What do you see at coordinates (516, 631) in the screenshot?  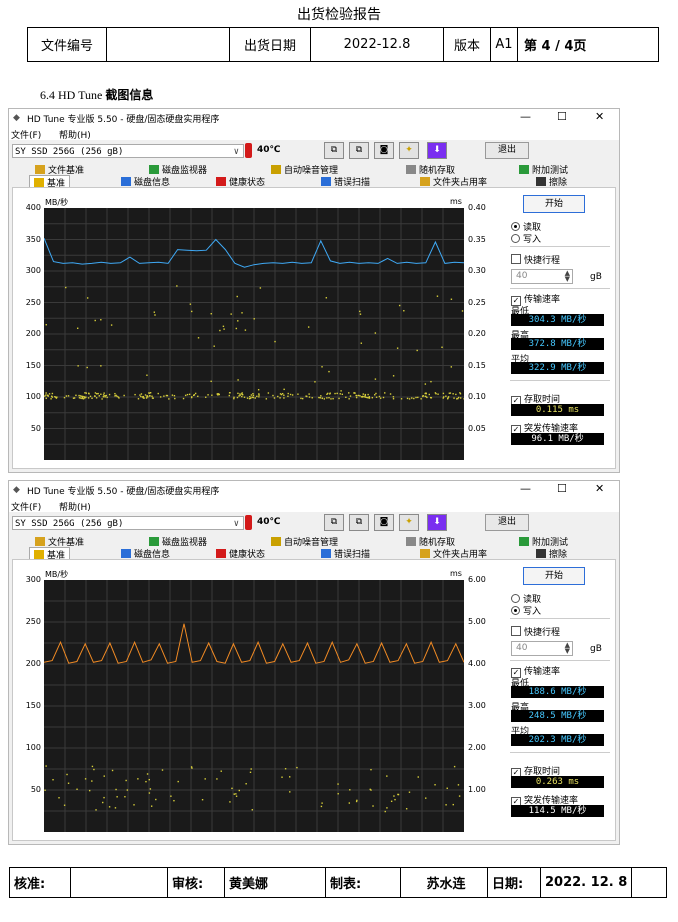 I see `checkbox-box` at bounding box center [516, 631].